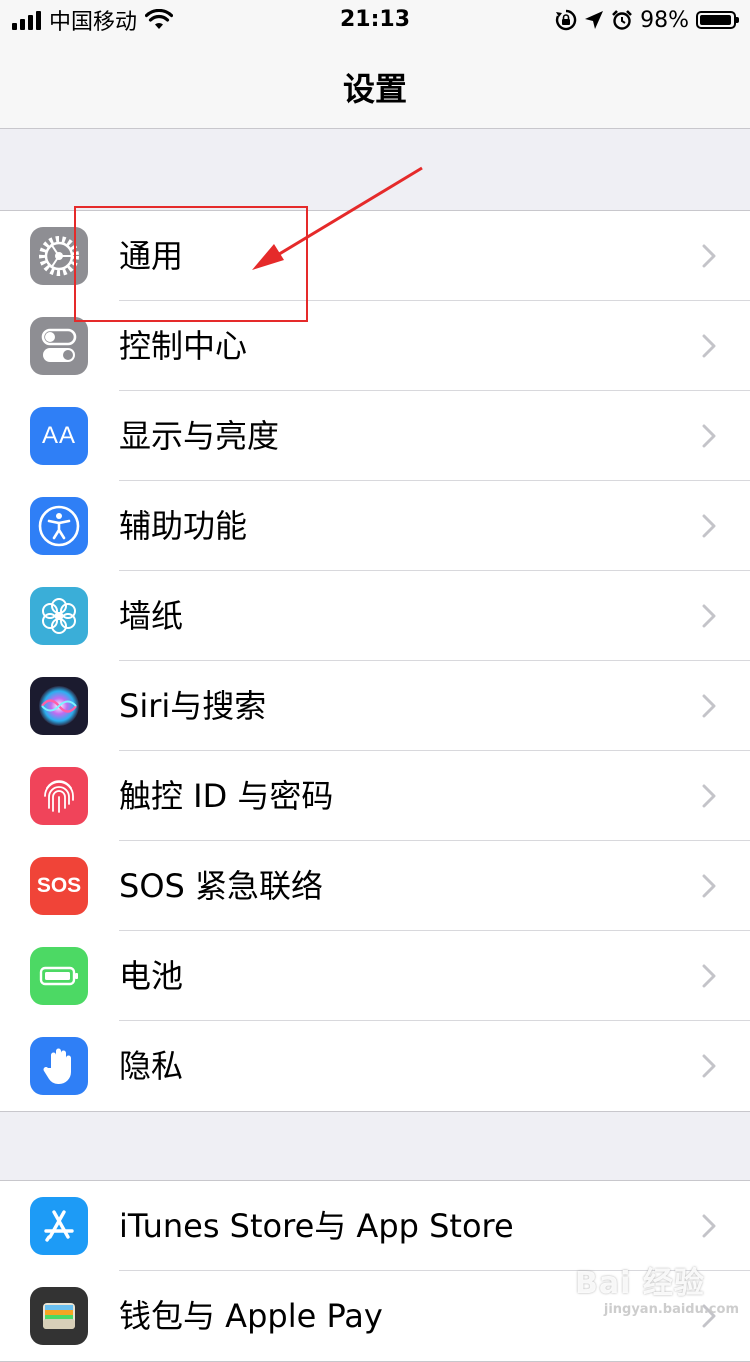 This screenshot has width=750, height=1362. Describe the element at coordinates (183, 526) in the screenshot. I see `settings-row-label: 辅助功能` at that location.